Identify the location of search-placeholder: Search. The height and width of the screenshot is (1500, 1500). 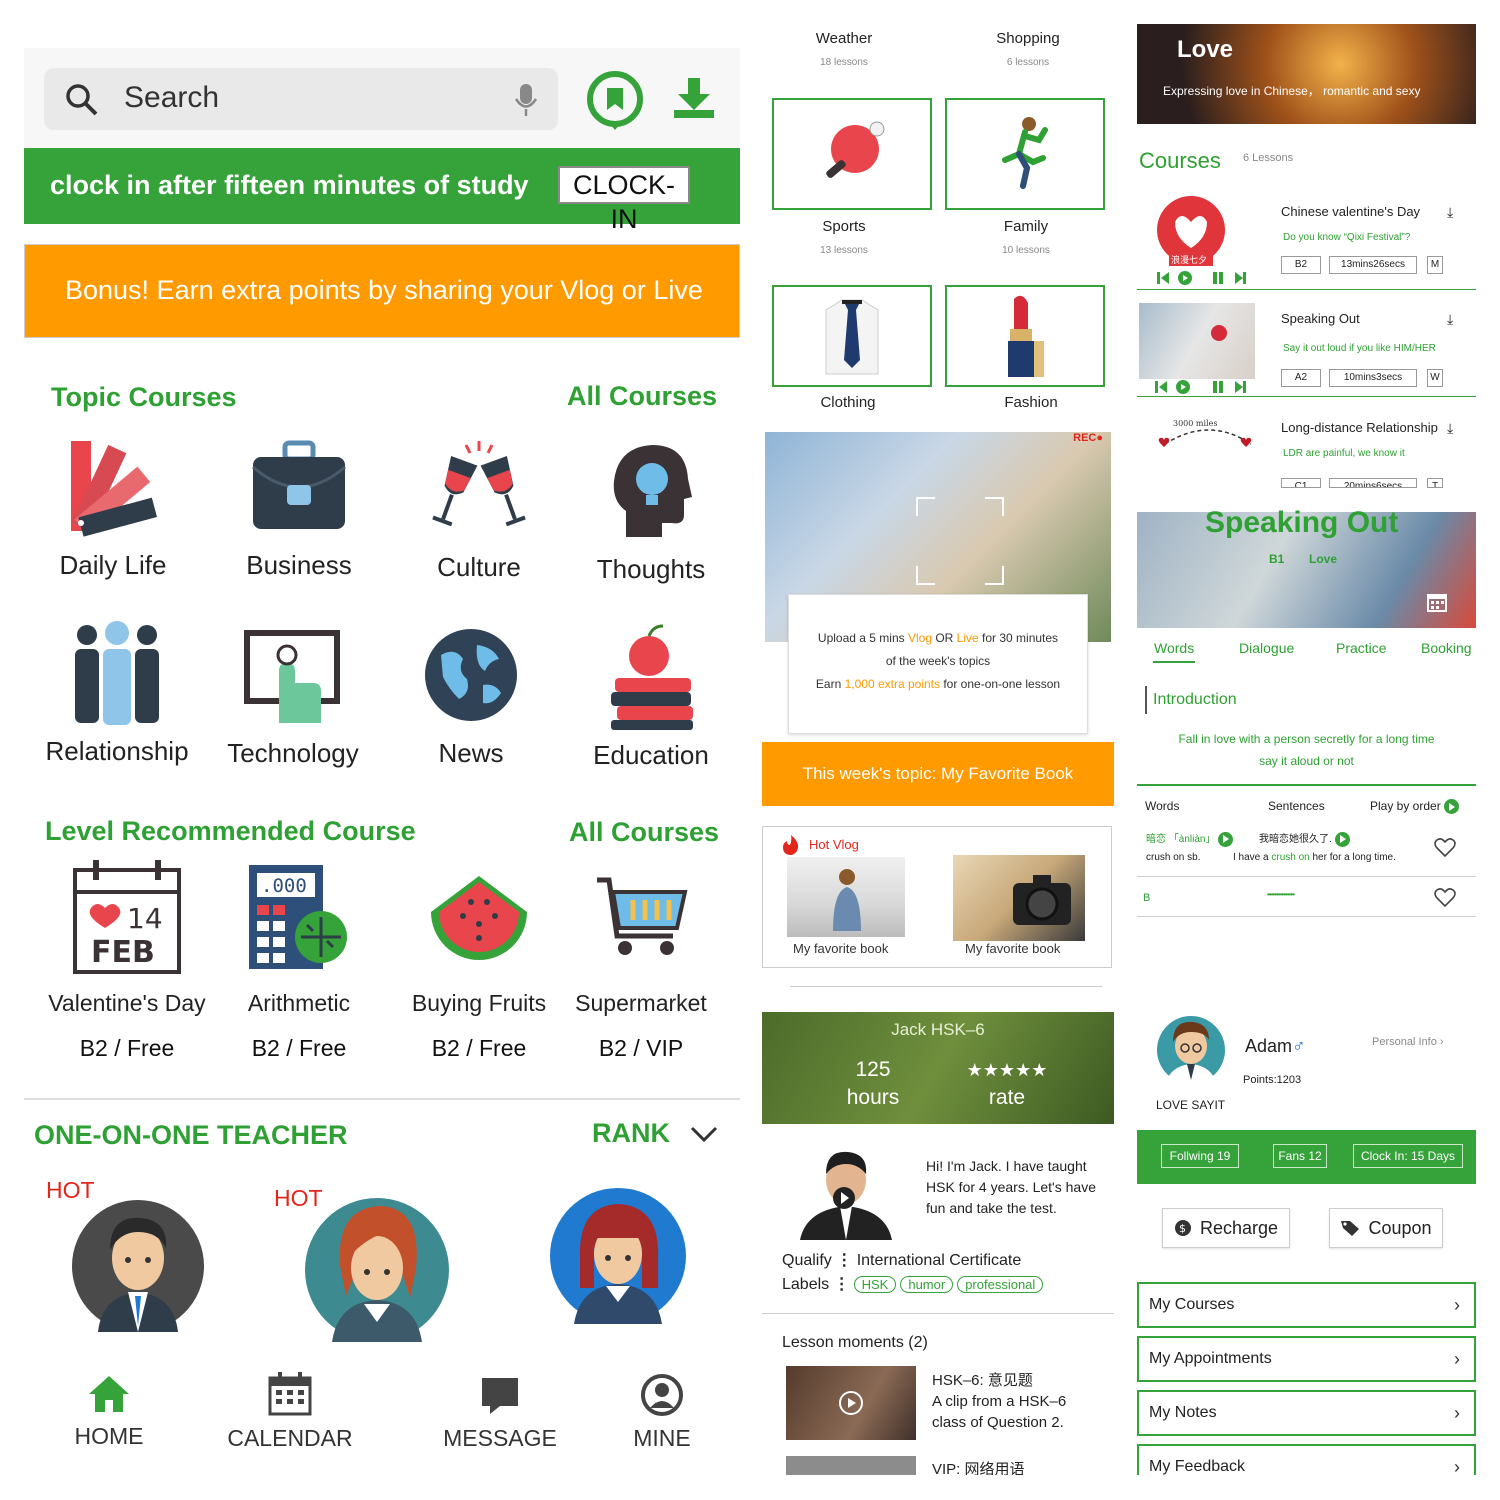
(172, 97).